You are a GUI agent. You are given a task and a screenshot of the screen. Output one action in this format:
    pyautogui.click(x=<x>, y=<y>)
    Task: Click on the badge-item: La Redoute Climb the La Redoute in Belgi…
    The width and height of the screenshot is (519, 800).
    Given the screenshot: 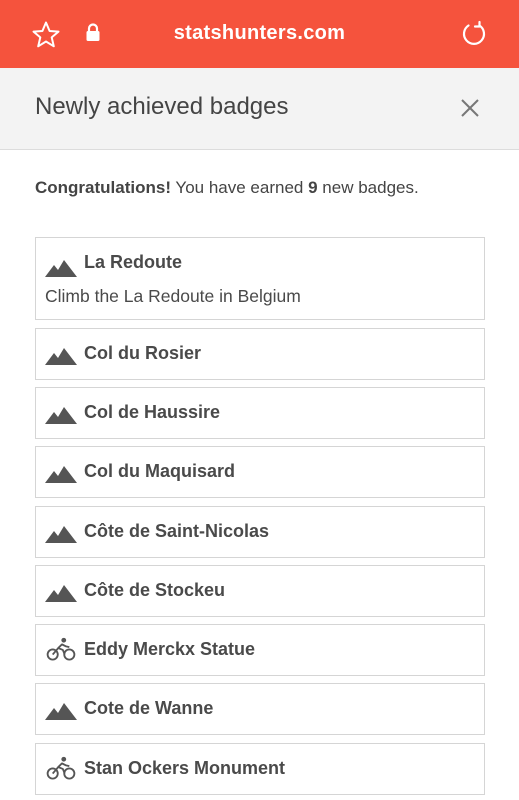 What is the action you would take?
    pyautogui.click(x=260, y=278)
    